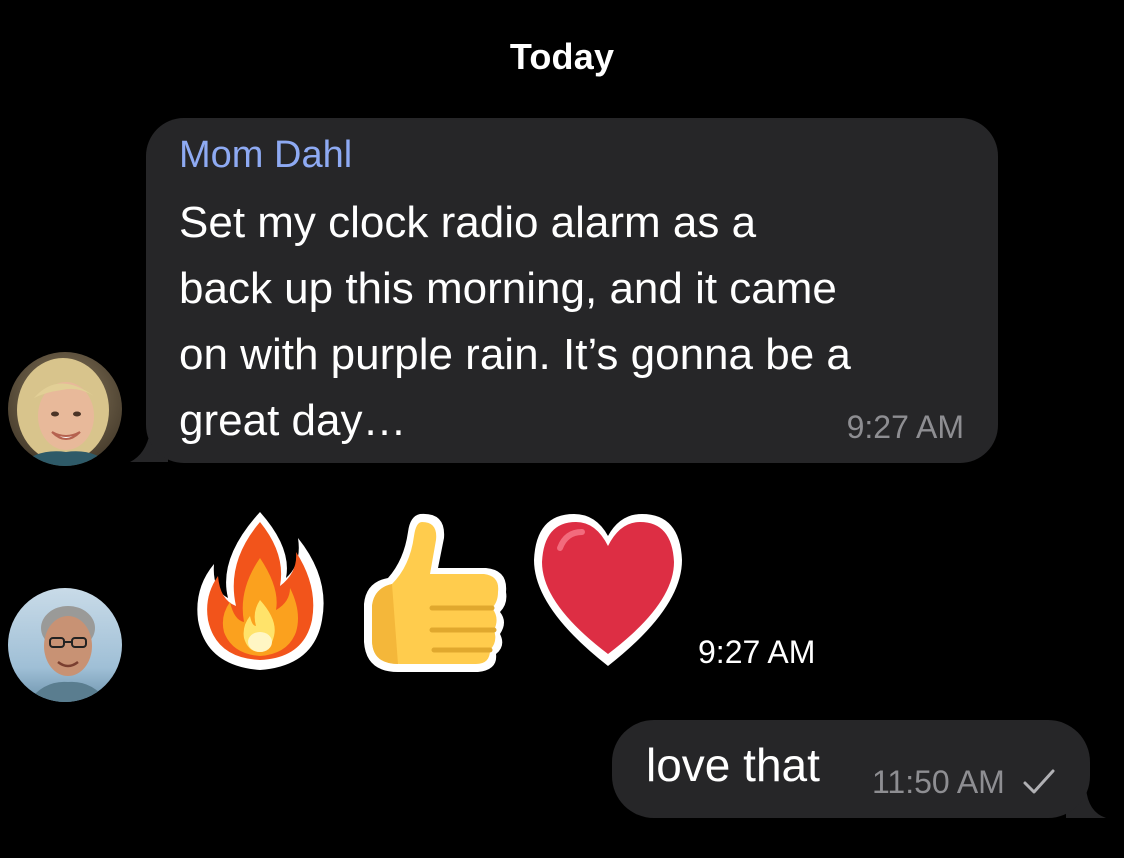 This screenshot has height=858, width=1124. I want to click on avatar-photo-man, so click(65, 645).